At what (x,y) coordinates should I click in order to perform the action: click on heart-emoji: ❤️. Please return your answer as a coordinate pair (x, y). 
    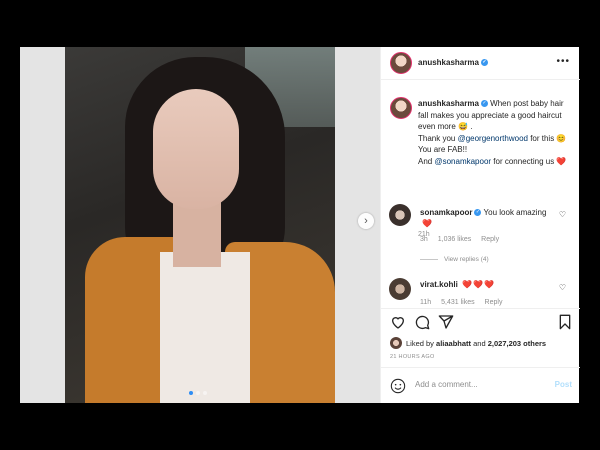
    Looking at the image, I should click on (427, 223).